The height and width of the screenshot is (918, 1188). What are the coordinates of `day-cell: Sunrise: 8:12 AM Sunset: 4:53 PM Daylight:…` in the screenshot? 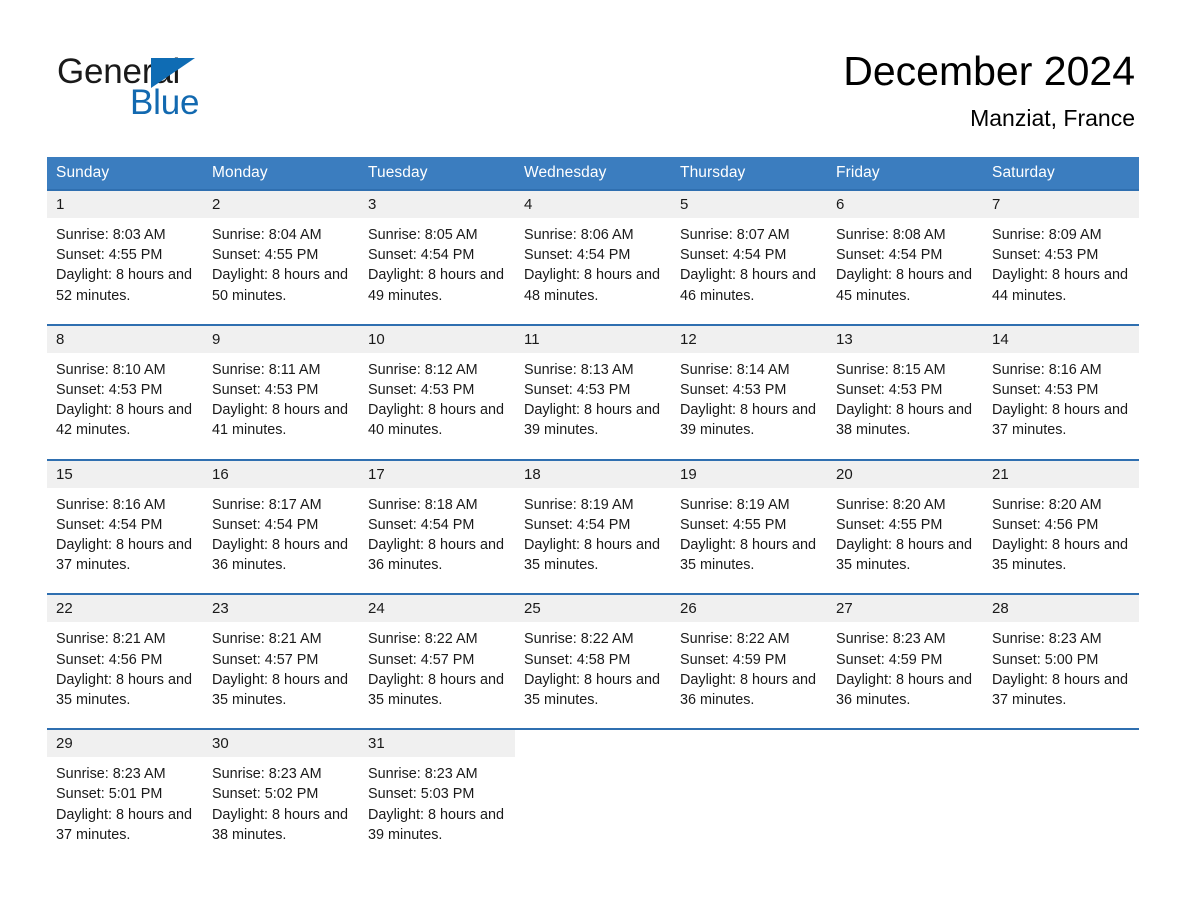 It's located at (437, 406).